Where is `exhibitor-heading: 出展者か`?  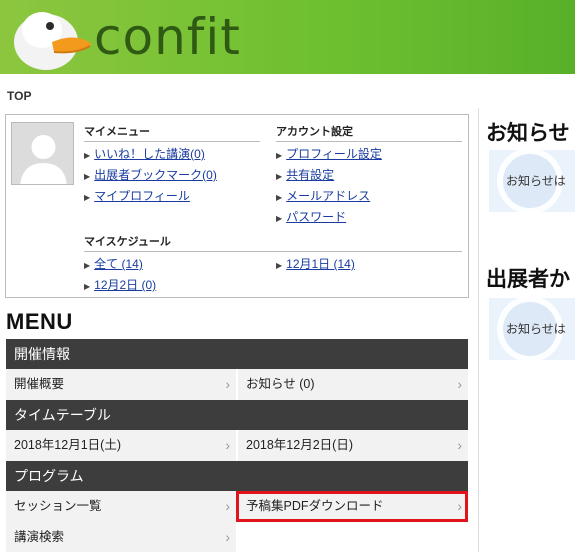 exhibitor-heading: 出展者か is located at coordinates (528, 279).